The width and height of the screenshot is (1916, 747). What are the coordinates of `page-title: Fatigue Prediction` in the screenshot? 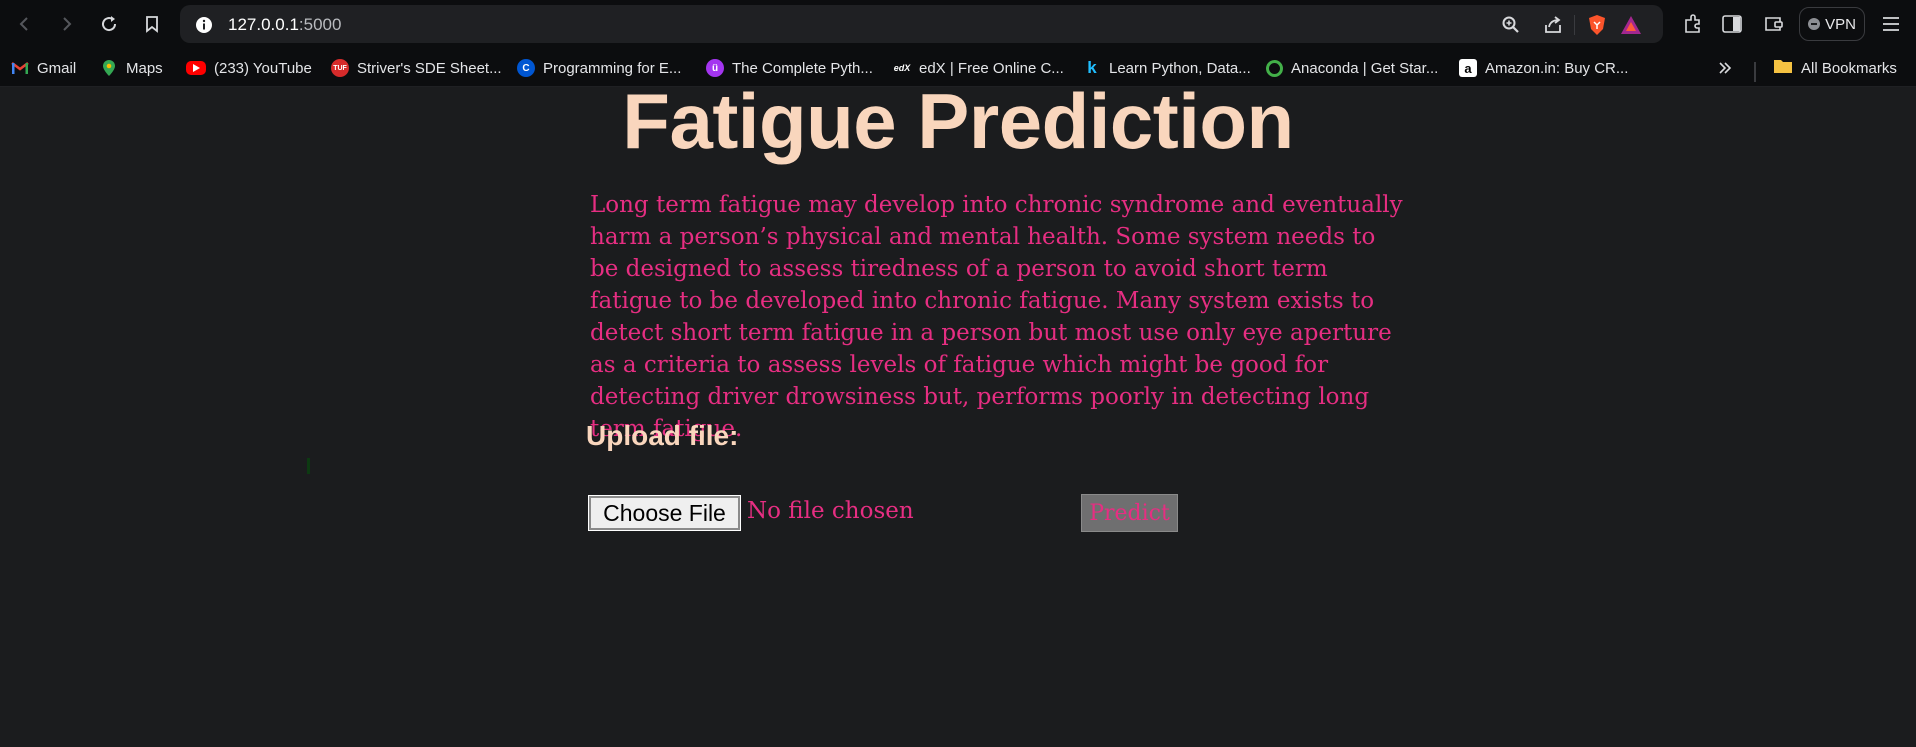 It's located at (958, 121).